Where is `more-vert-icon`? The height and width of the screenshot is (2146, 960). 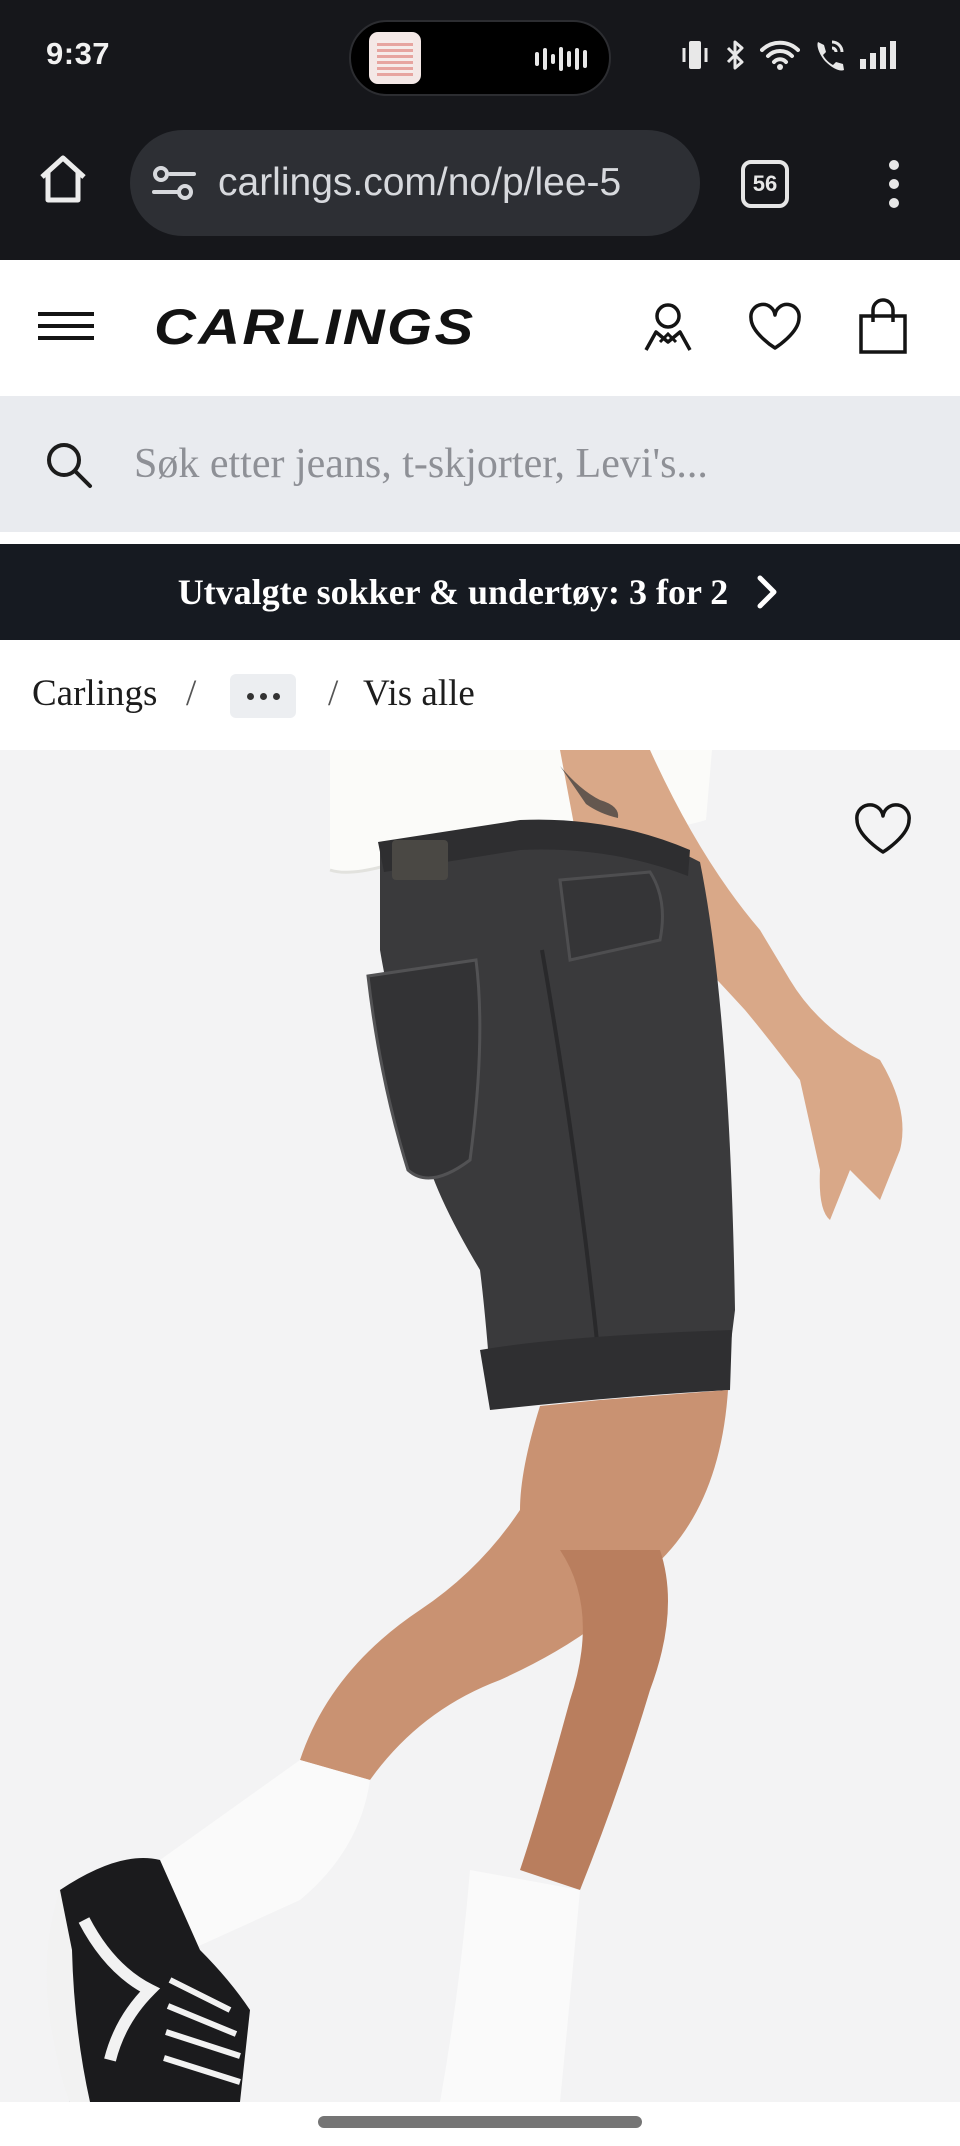 more-vert-icon is located at coordinates (894, 184).